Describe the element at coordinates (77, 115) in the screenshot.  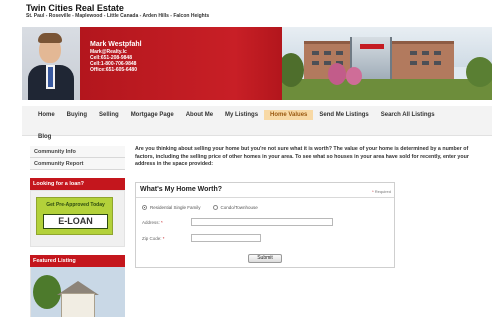
I see `nav-item-buying: Buying` at that location.